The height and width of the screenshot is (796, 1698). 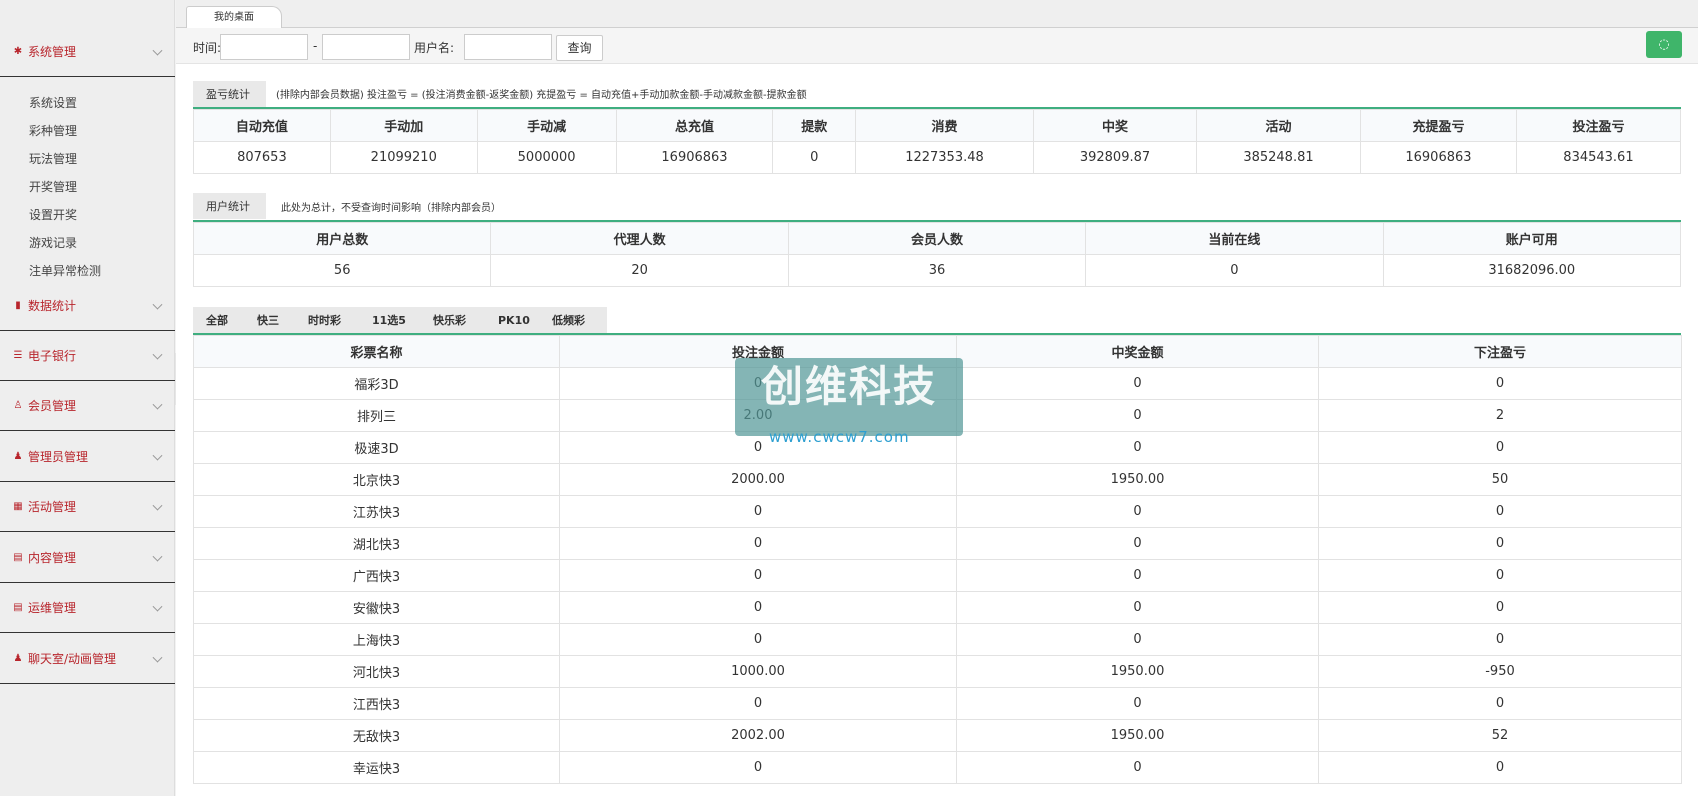 What do you see at coordinates (87, 131) in the screenshot?
I see `submenu-item-lottery-manage: 彩种管理` at bounding box center [87, 131].